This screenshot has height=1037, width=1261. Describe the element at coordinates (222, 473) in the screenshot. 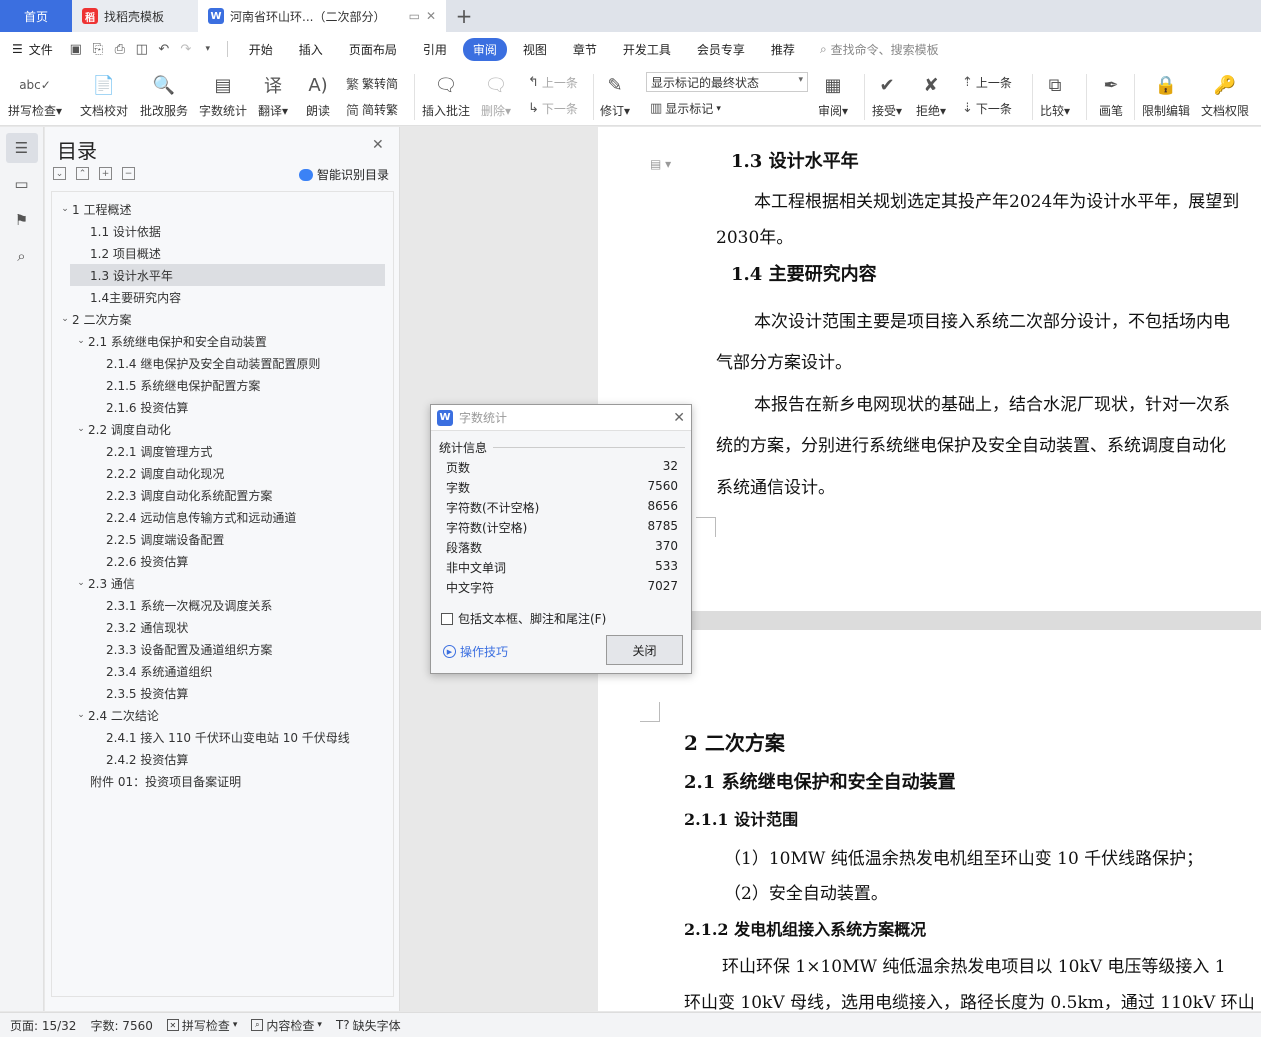

I see `toc-item: 2.2.2 调度自动化现况` at that location.